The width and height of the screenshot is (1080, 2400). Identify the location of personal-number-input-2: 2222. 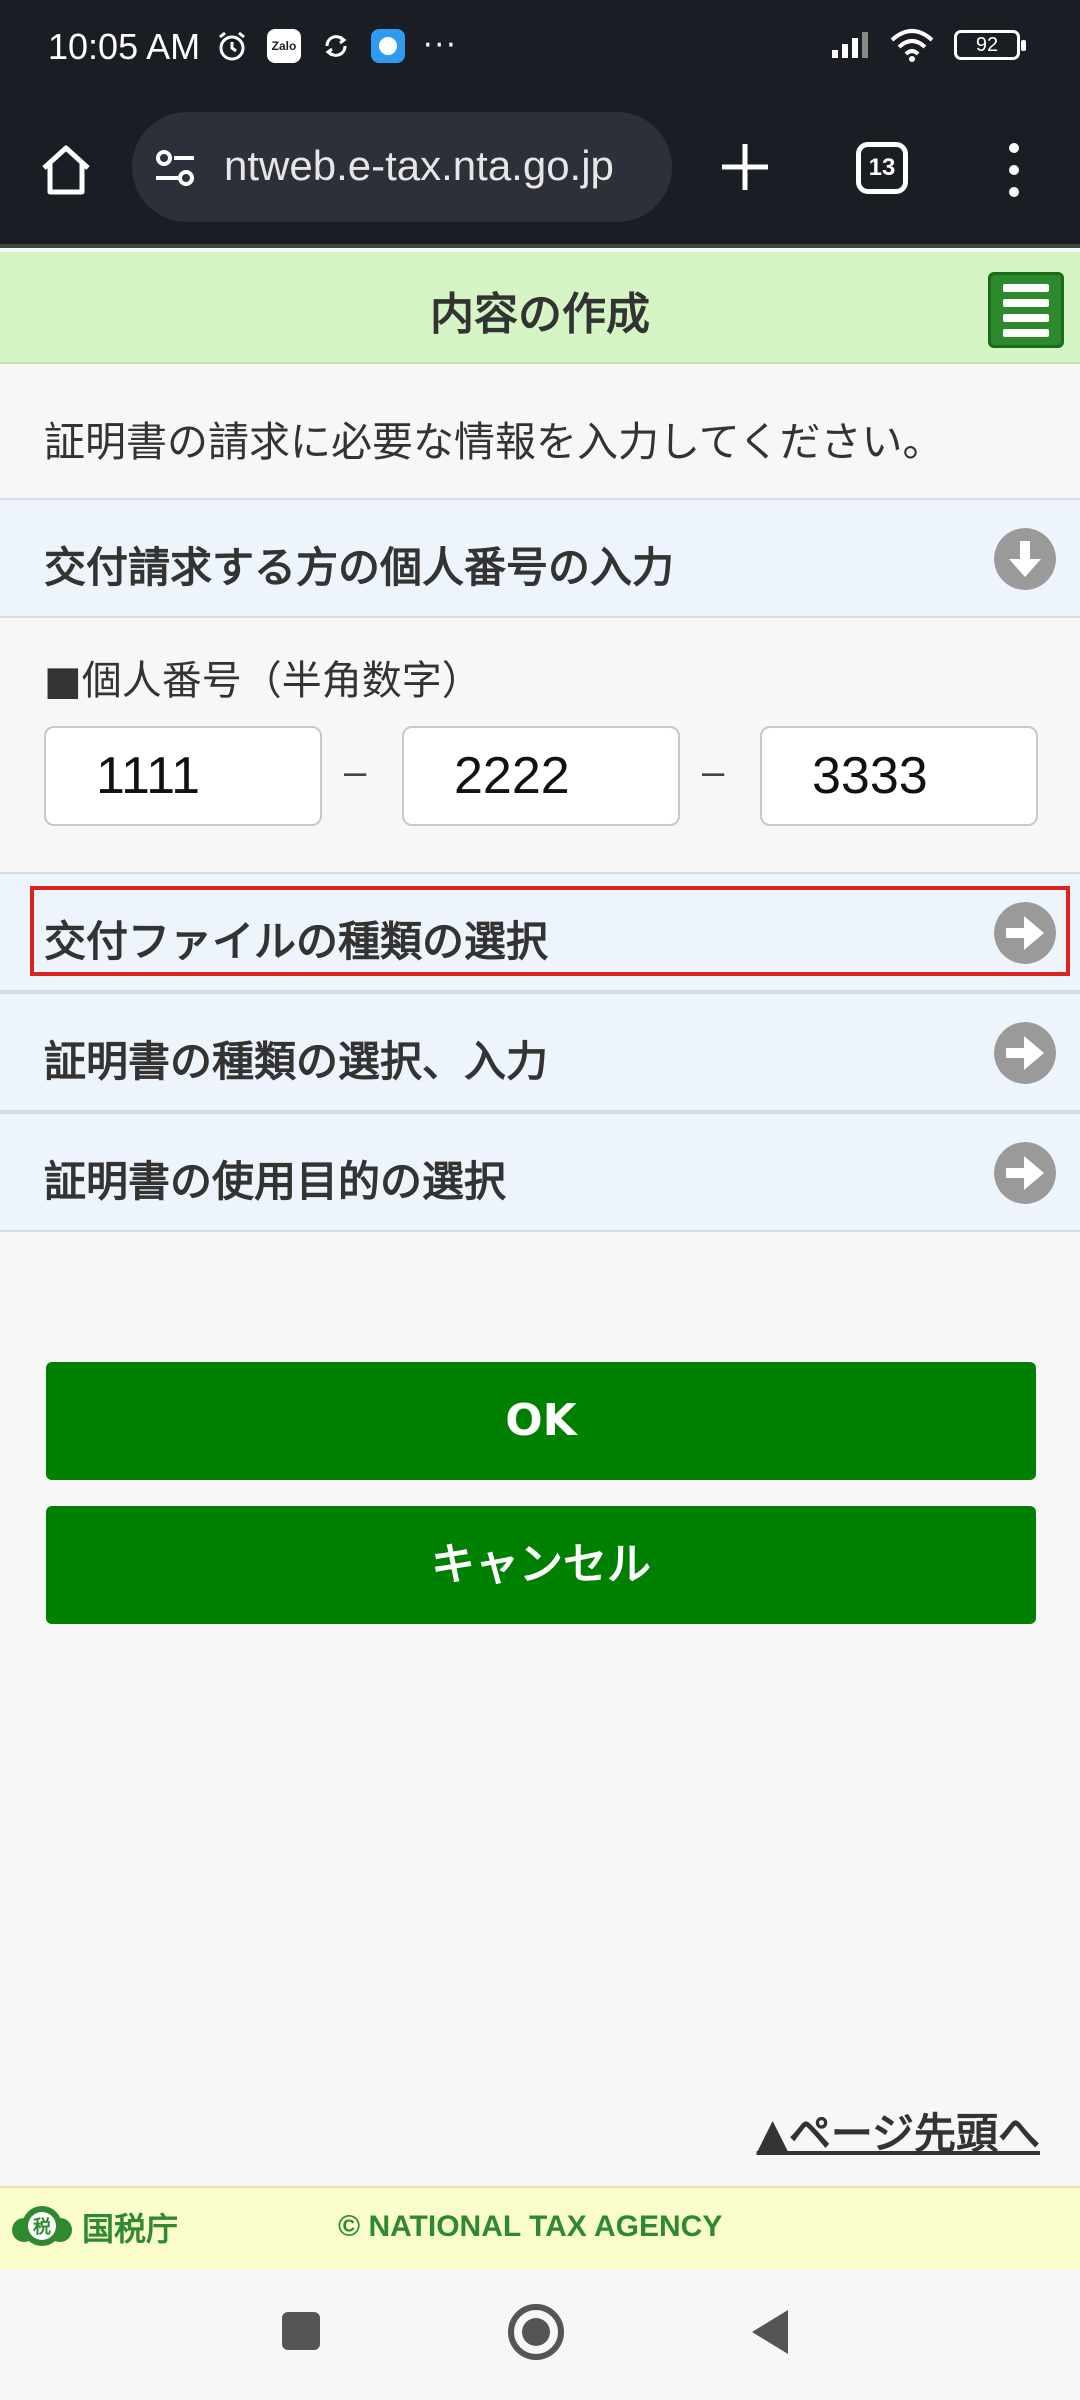
(541, 776).